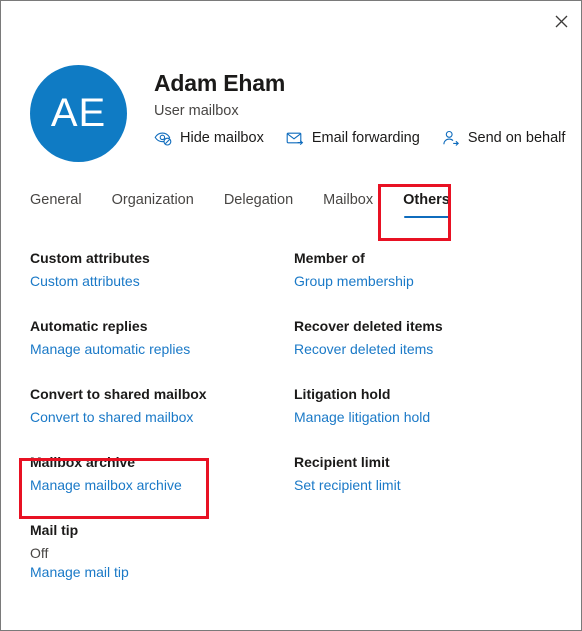 This screenshot has width=582, height=631. I want to click on setting-mailbox-archive: Mailbox archive Manage mailbox archive, so click(162, 474).